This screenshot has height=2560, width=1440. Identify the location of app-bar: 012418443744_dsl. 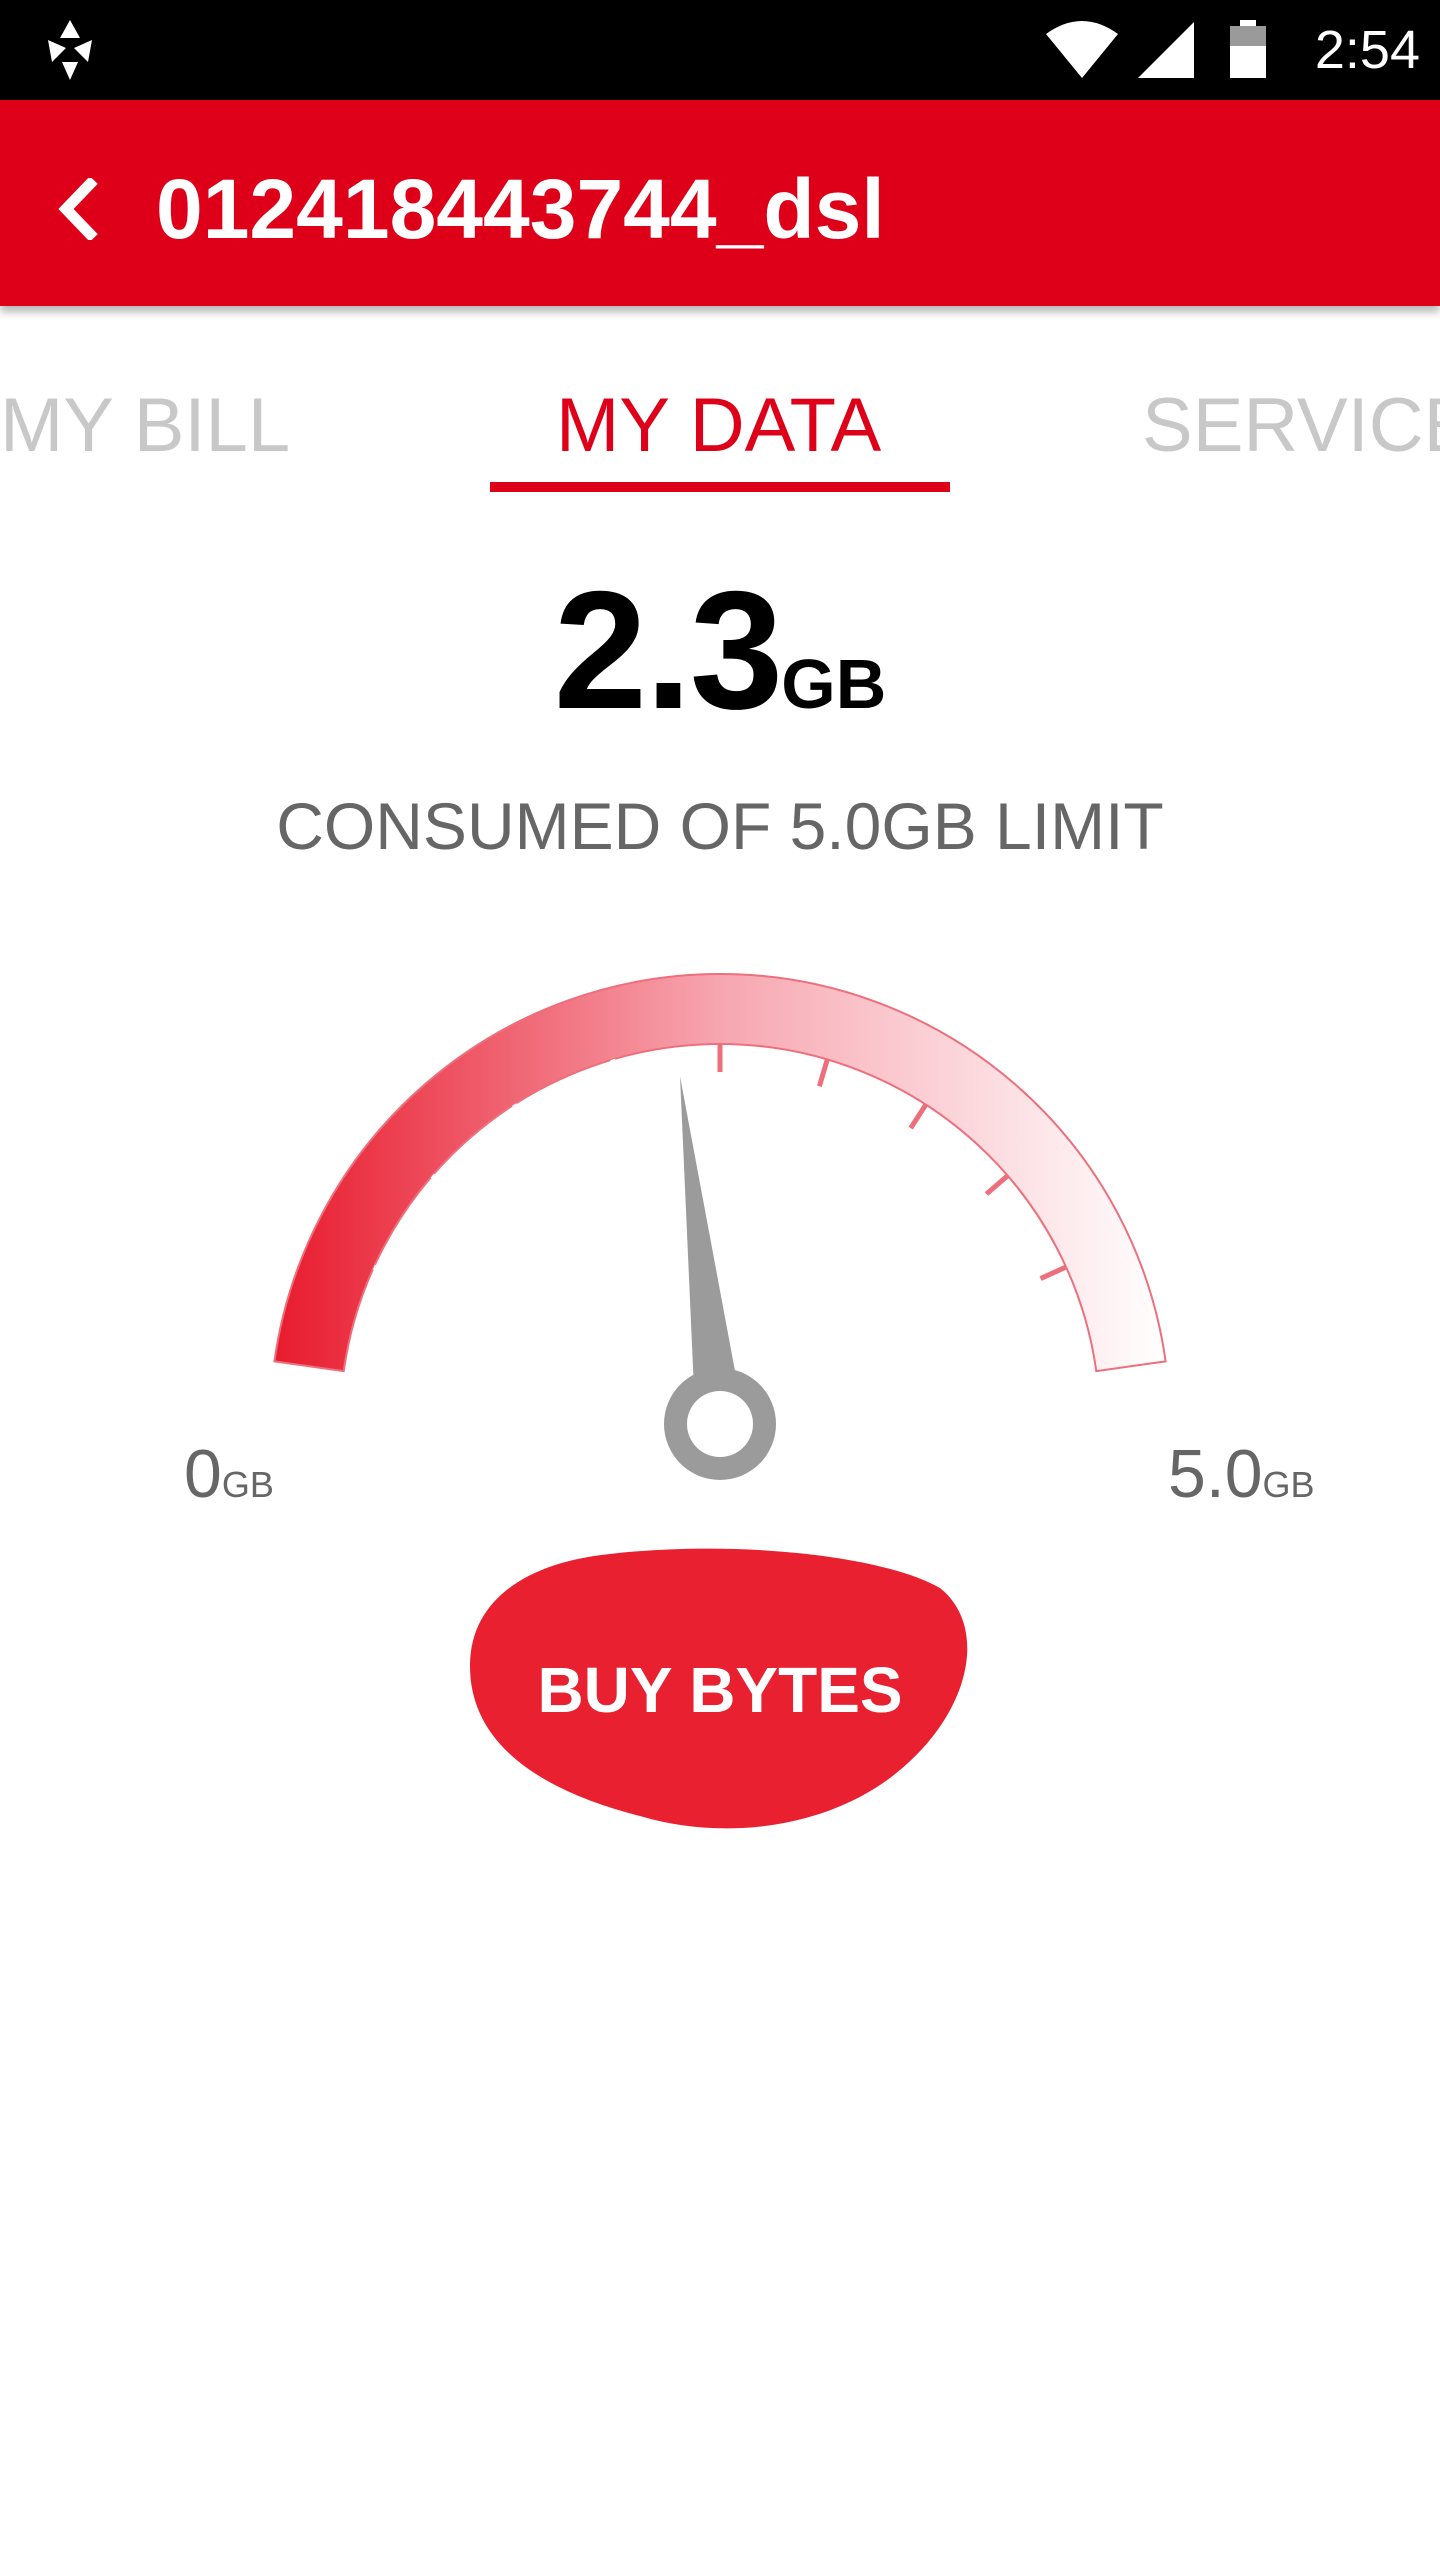
(720, 203).